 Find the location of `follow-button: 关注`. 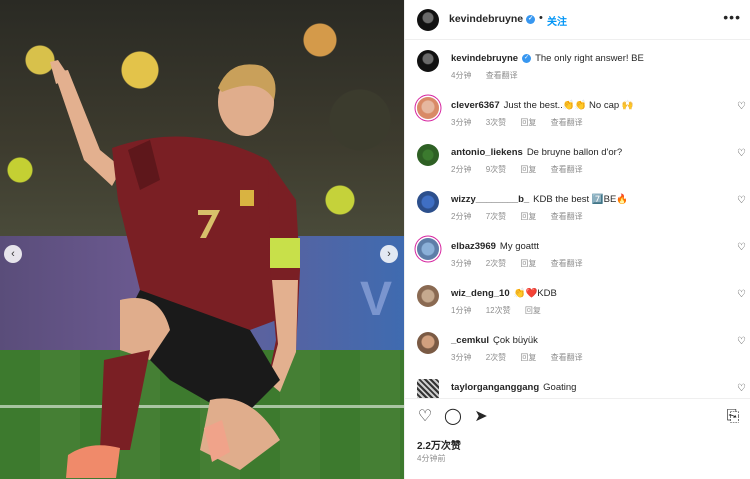

follow-button: 关注 is located at coordinates (557, 20).